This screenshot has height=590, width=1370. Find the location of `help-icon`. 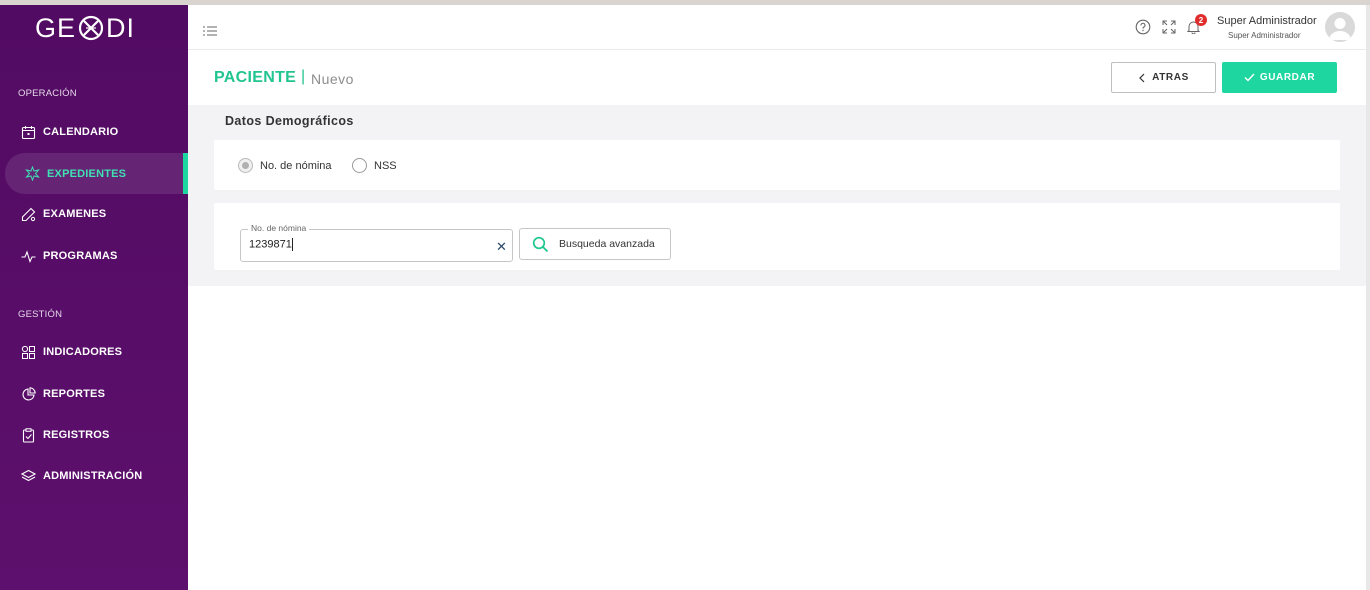

help-icon is located at coordinates (1143, 27).